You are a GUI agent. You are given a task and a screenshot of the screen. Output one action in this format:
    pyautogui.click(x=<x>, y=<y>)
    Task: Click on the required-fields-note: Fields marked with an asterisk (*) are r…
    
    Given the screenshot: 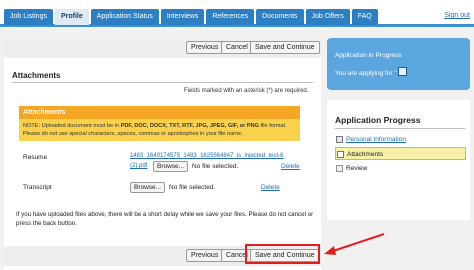 What is the action you would take?
    pyautogui.click(x=246, y=91)
    